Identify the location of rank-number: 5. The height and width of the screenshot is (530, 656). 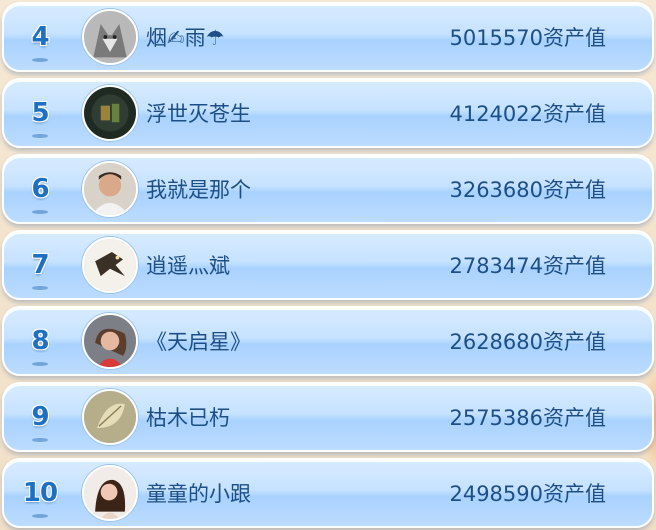
(40, 118).